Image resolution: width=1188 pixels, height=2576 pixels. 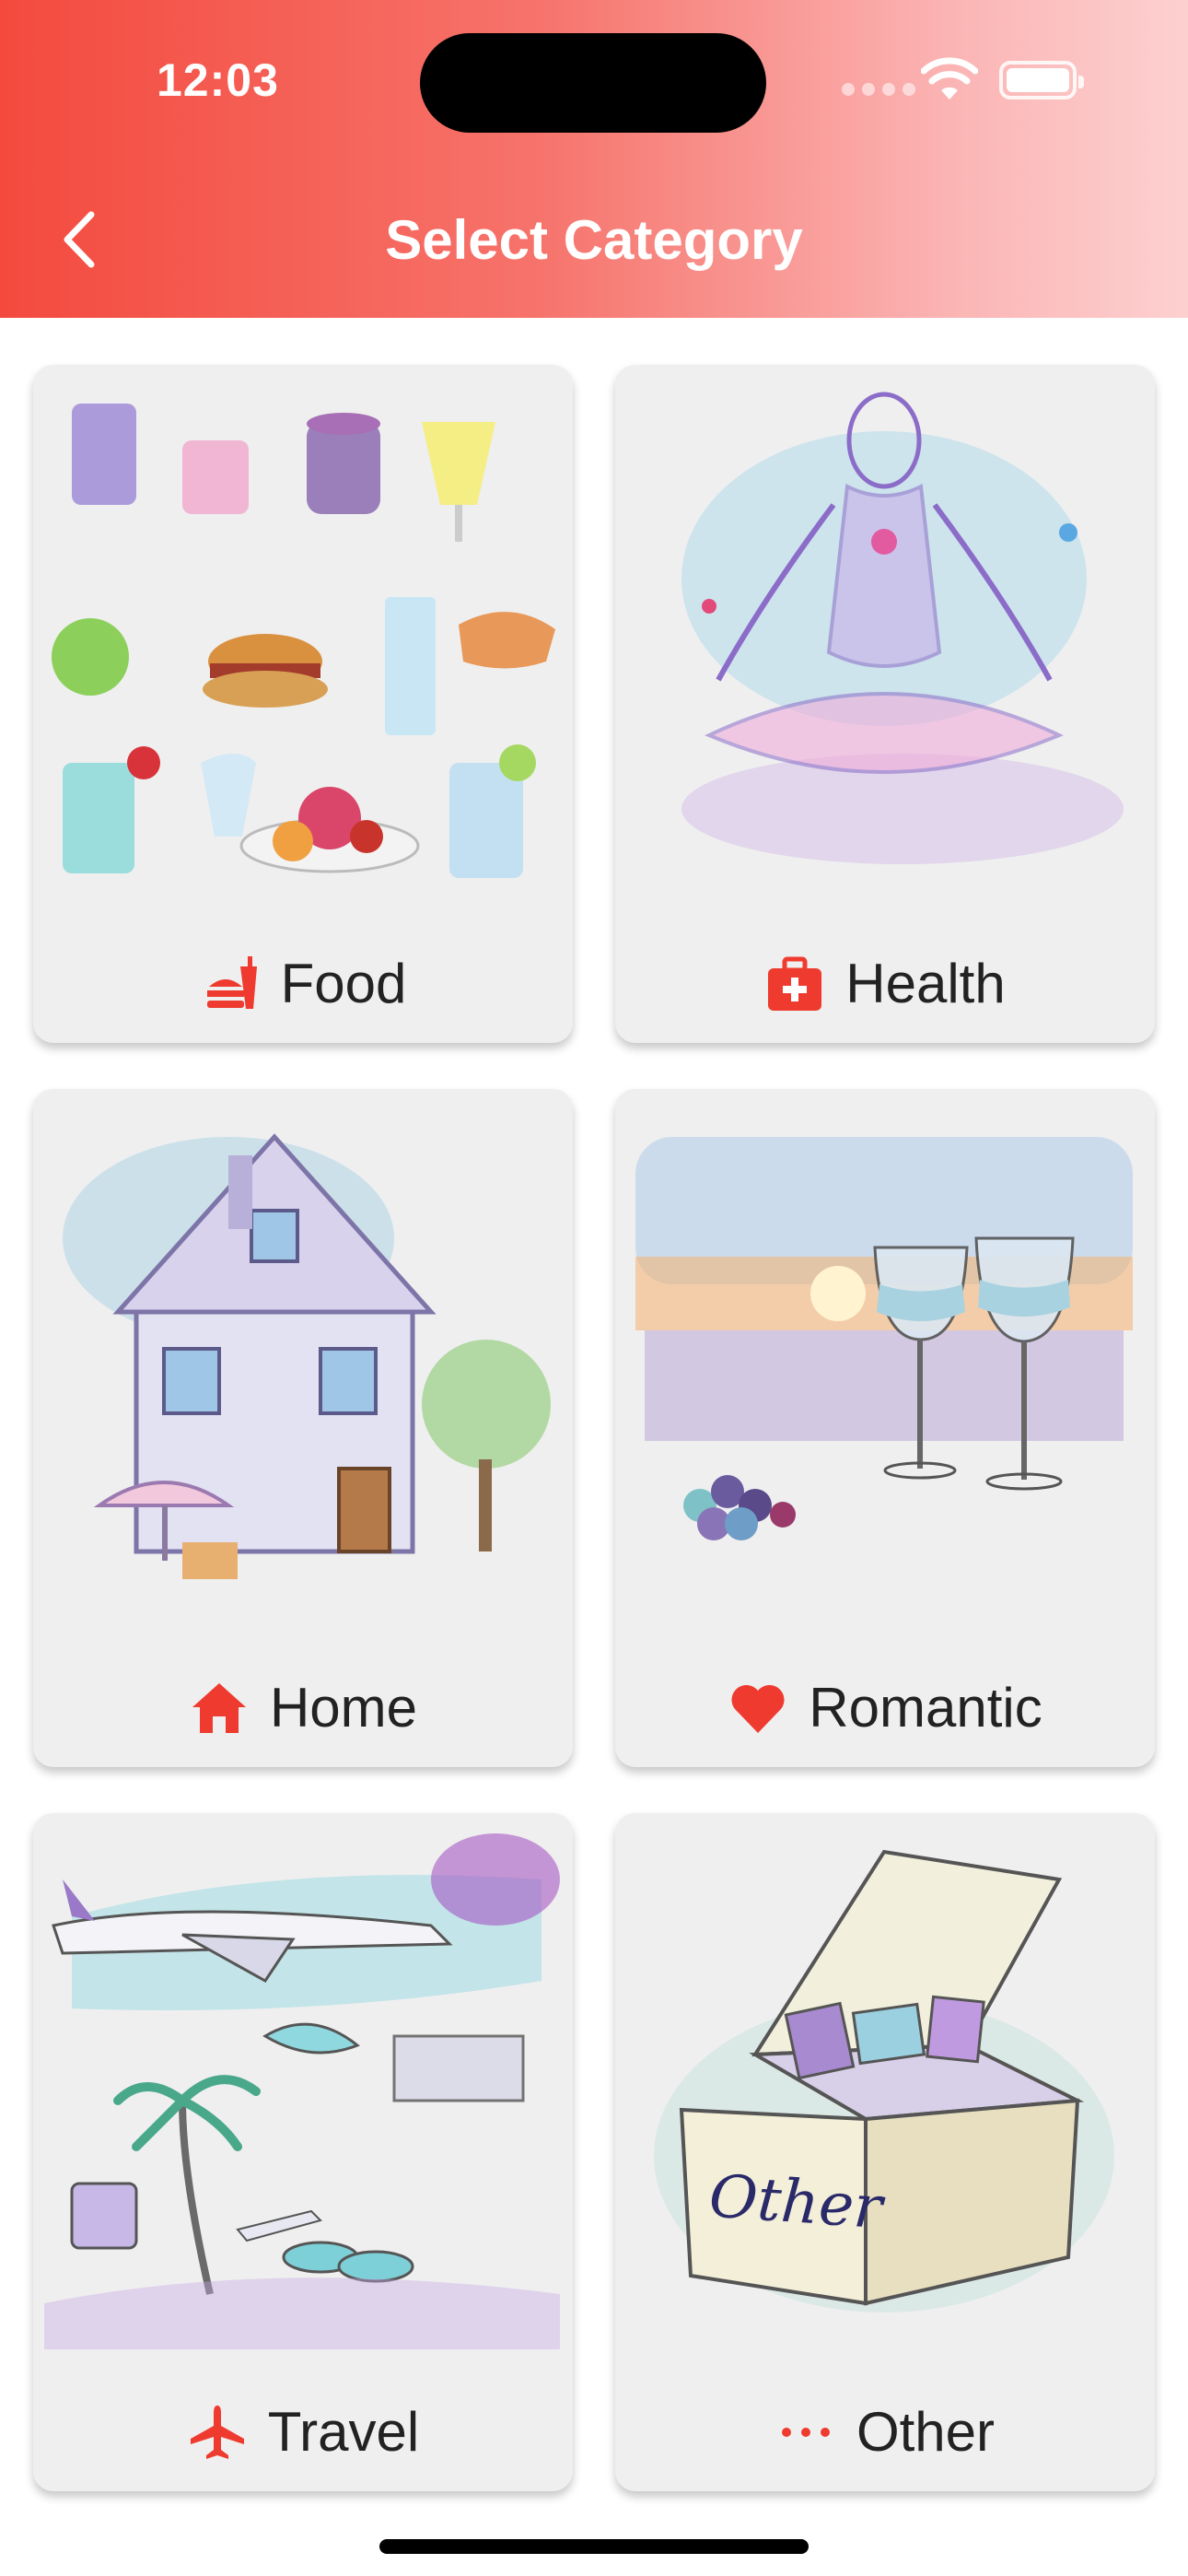 What do you see at coordinates (218, 80) in the screenshot?
I see `status-time: 12:03` at bounding box center [218, 80].